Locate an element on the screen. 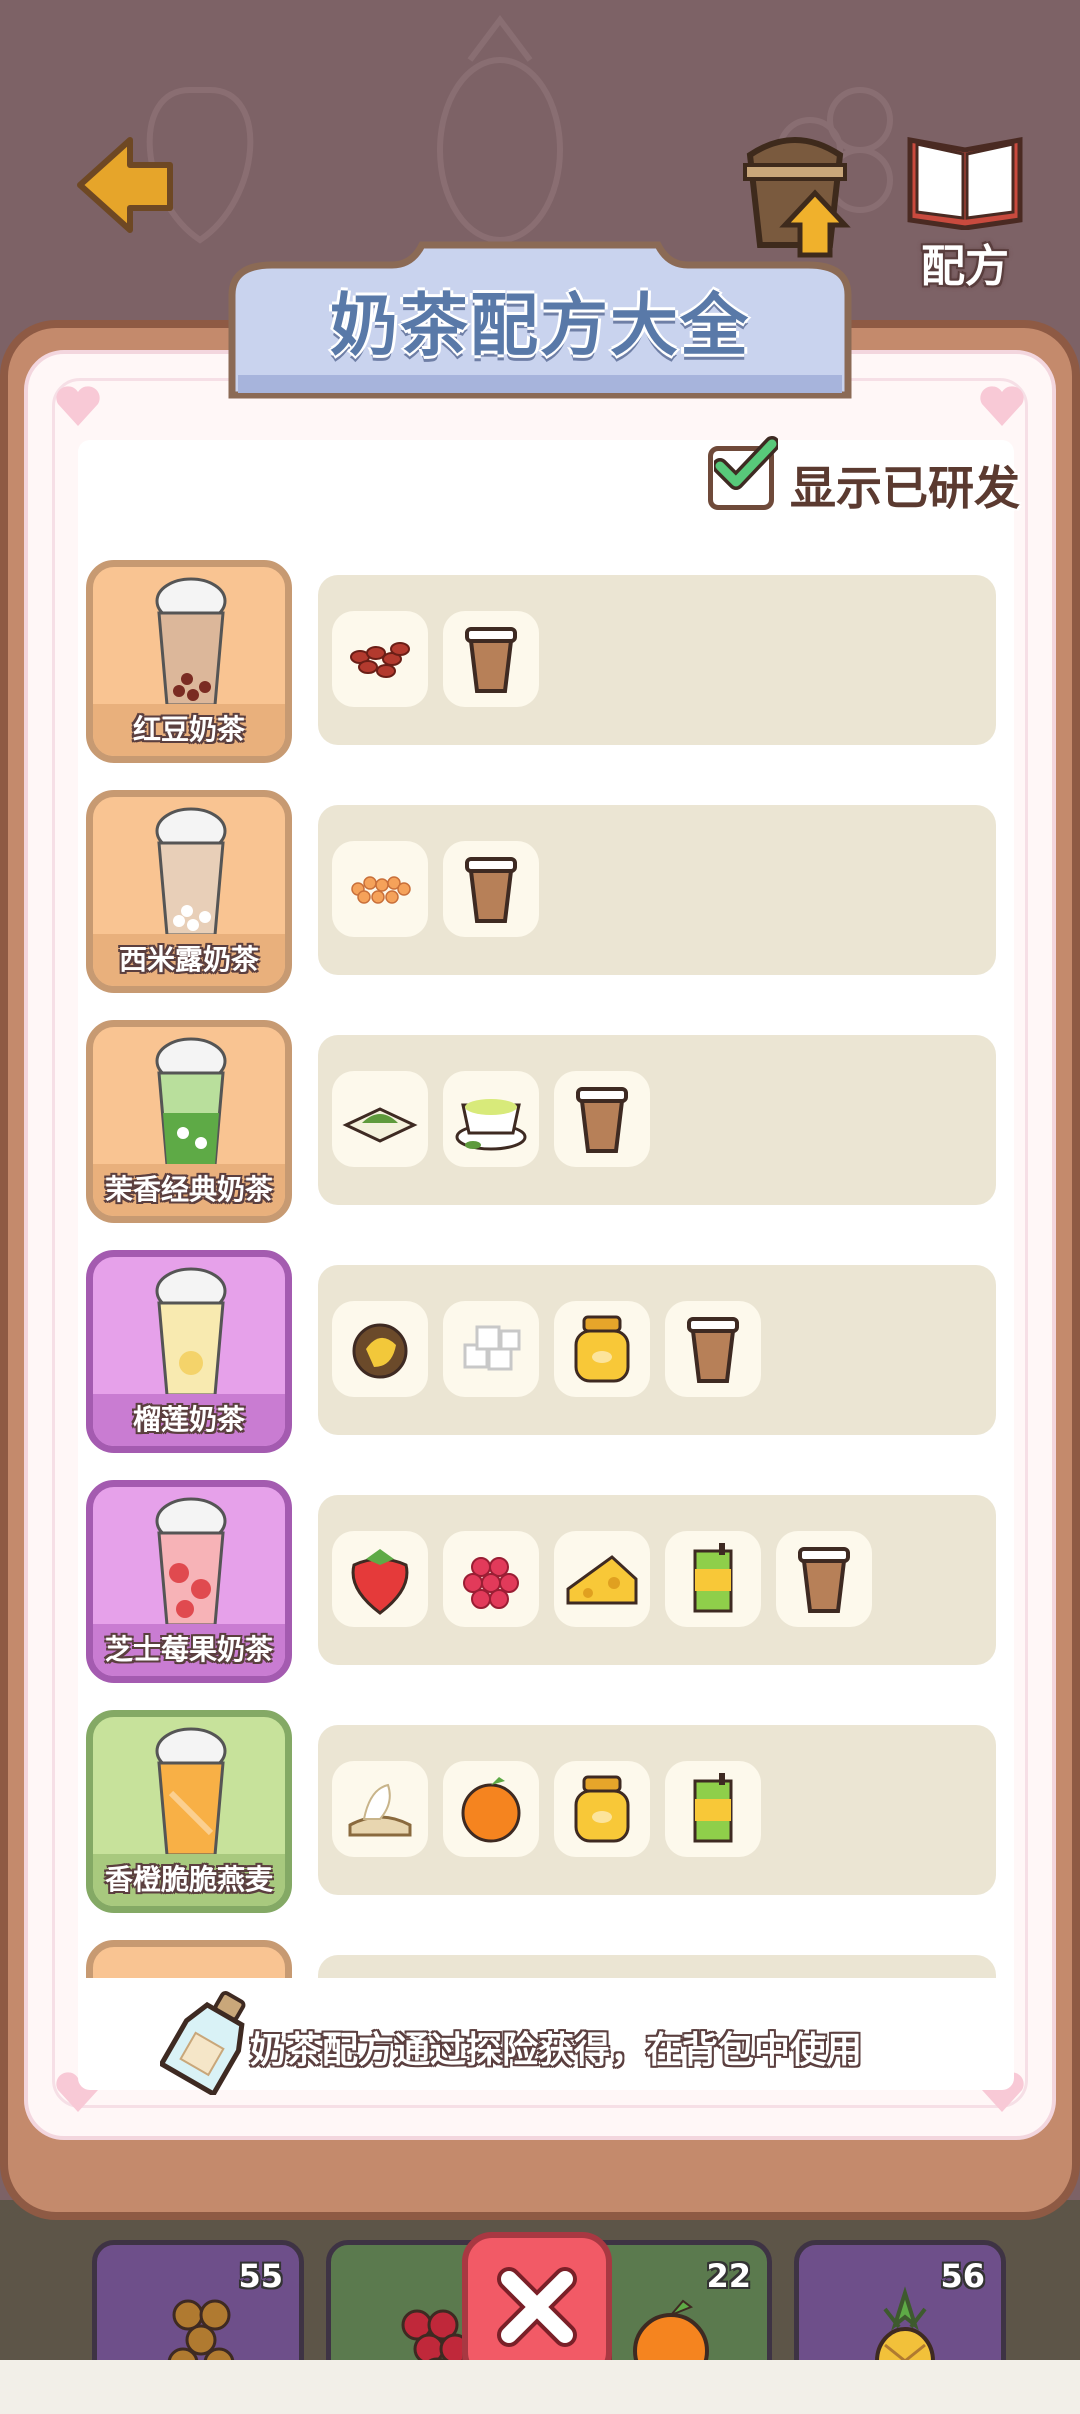  durian-milk-tea-cup-icon is located at coordinates (191, 1332).